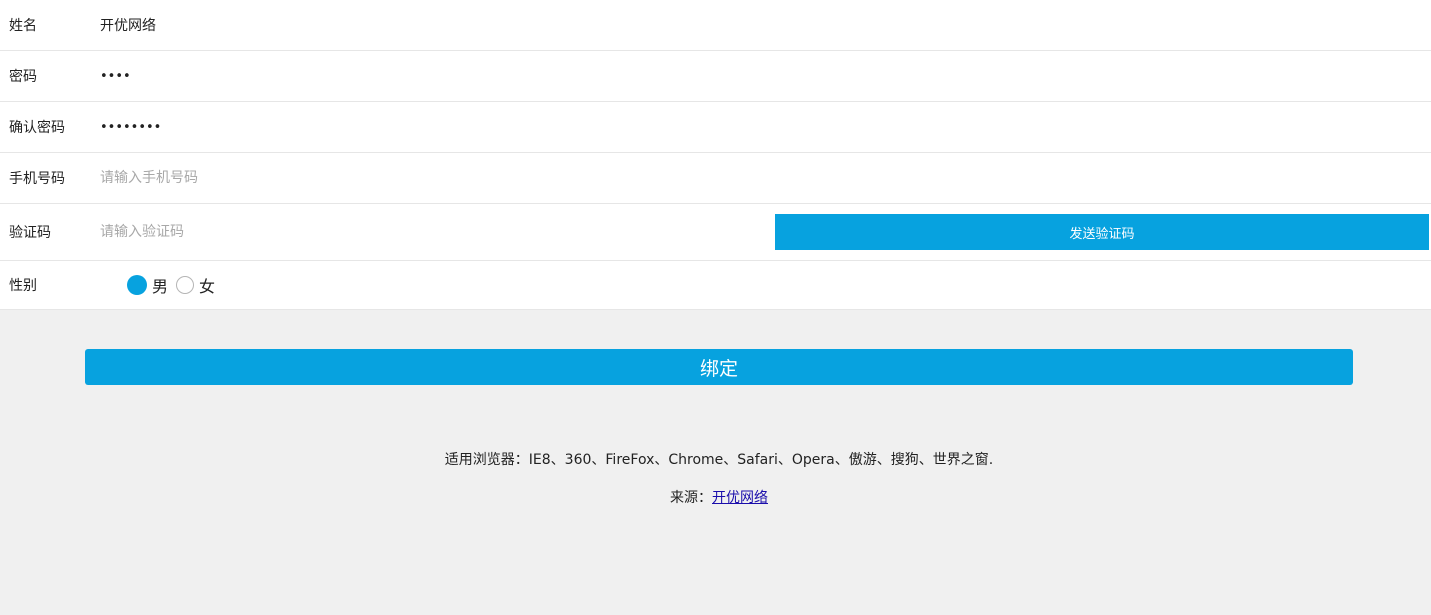 This screenshot has width=1431, height=615. What do you see at coordinates (437, 232) in the screenshot?
I see `verification-code-input` at bounding box center [437, 232].